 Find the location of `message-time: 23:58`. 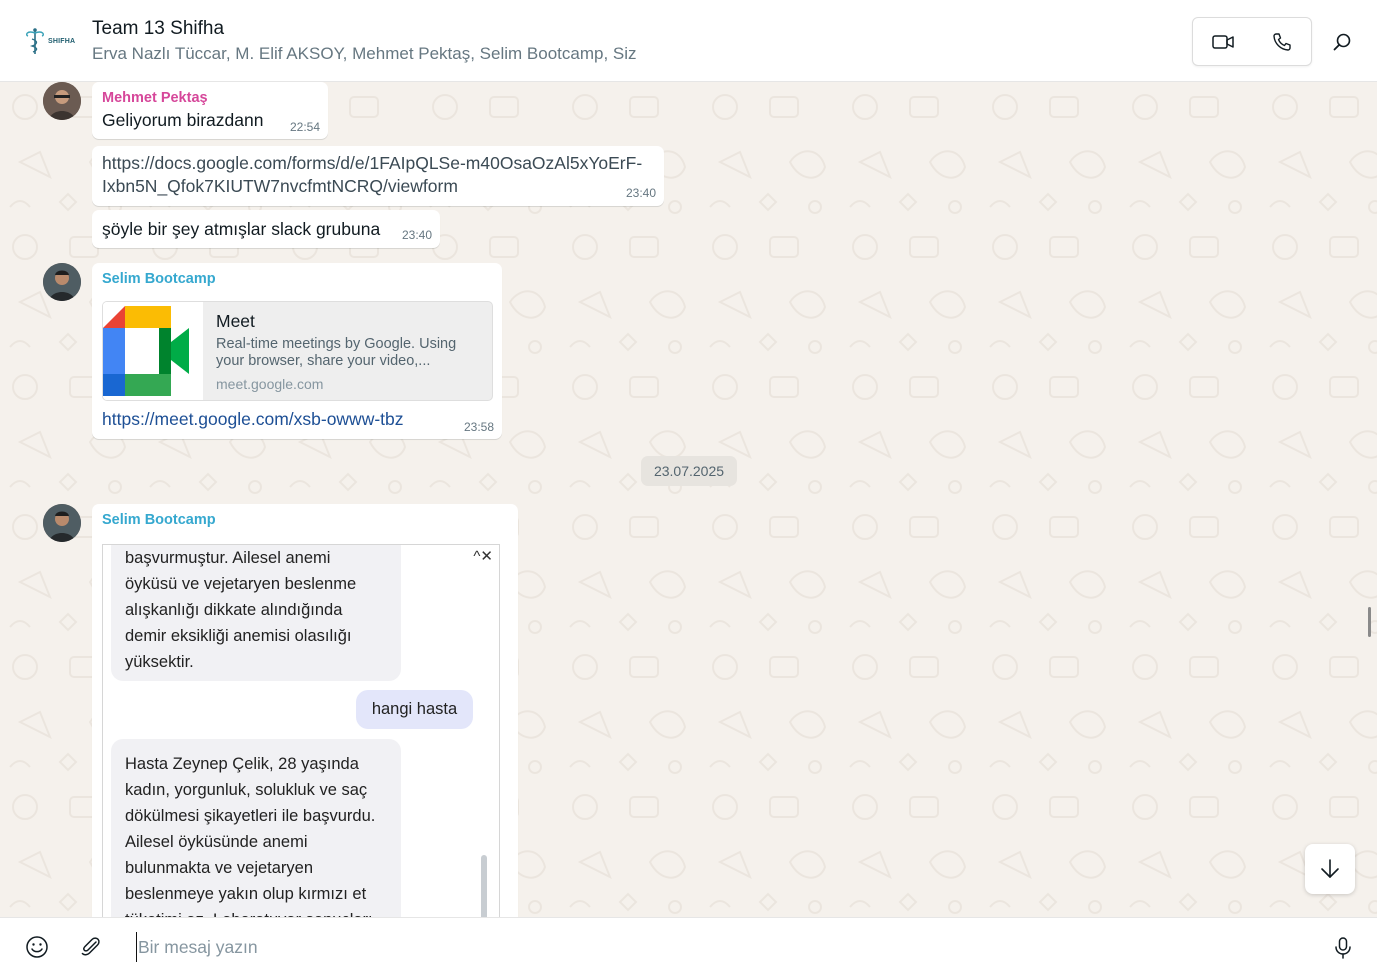

message-time: 23:58 is located at coordinates (478, 427).